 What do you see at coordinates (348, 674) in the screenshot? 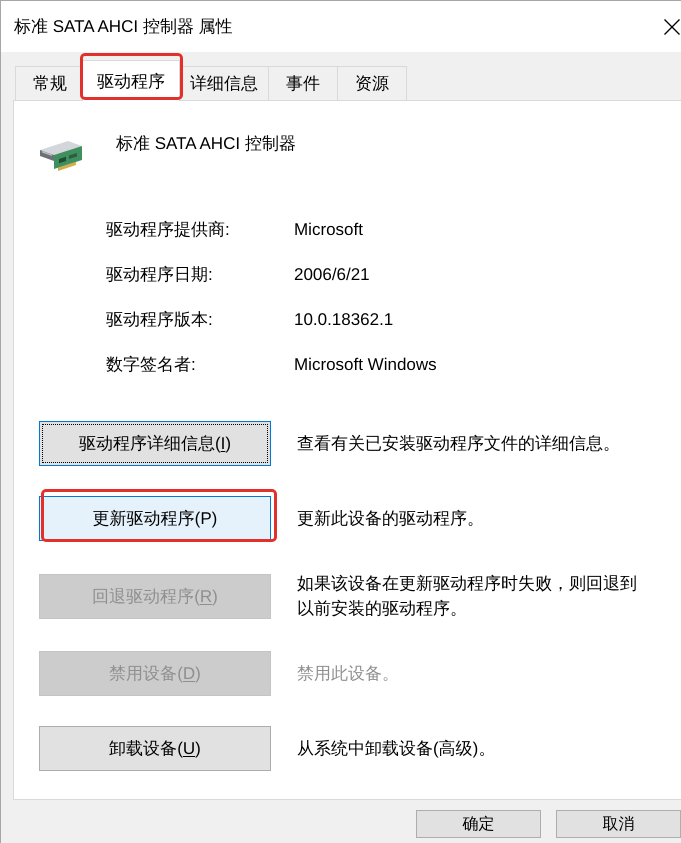
I see `action-description: 禁用此设备。` at bounding box center [348, 674].